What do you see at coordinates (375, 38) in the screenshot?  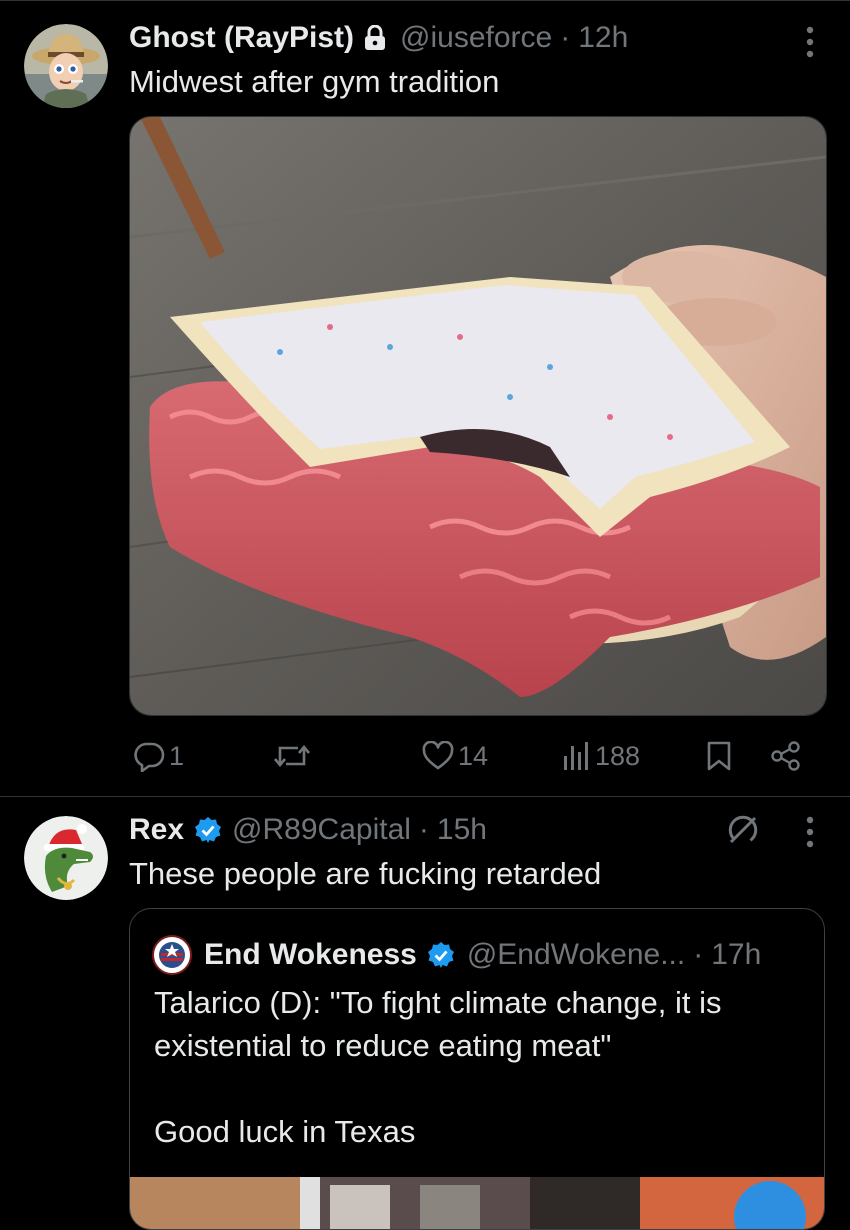 I see `lock-icon` at bounding box center [375, 38].